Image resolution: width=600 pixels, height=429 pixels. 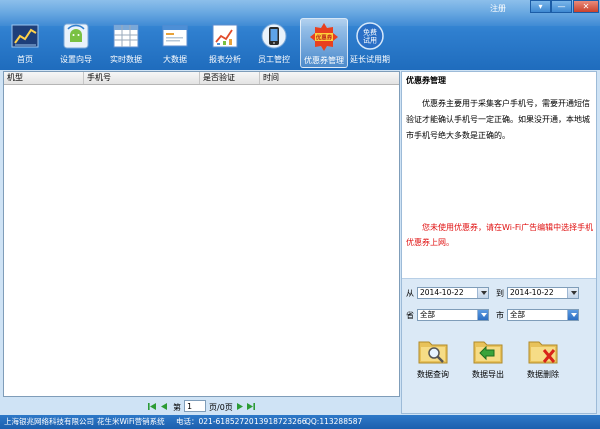 What do you see at coordinates (221, 407) in the screenshot?
I see `page-total: 页/0页` at bounding box center [221, 407].